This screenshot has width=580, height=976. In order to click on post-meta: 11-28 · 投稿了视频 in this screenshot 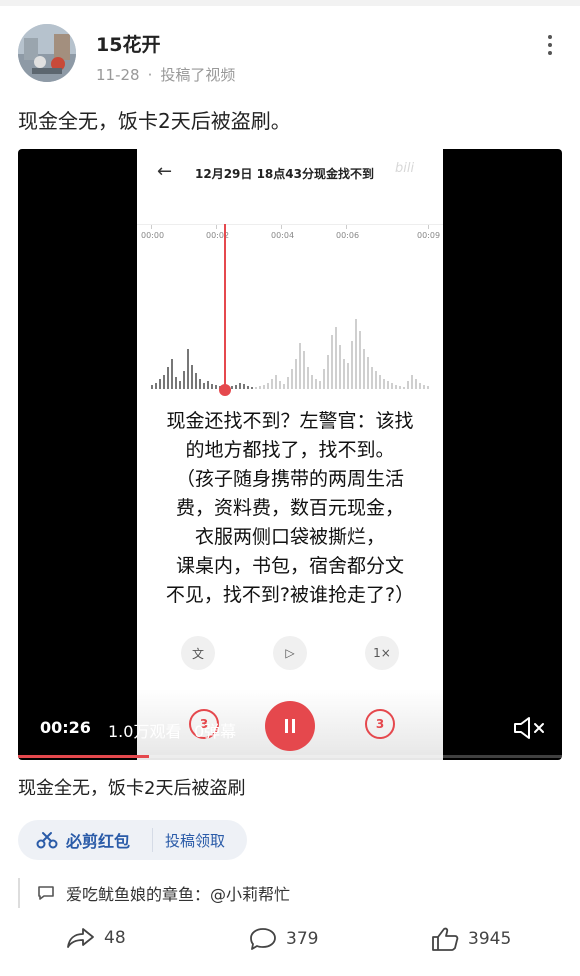, I will do `click(165, 74)`.